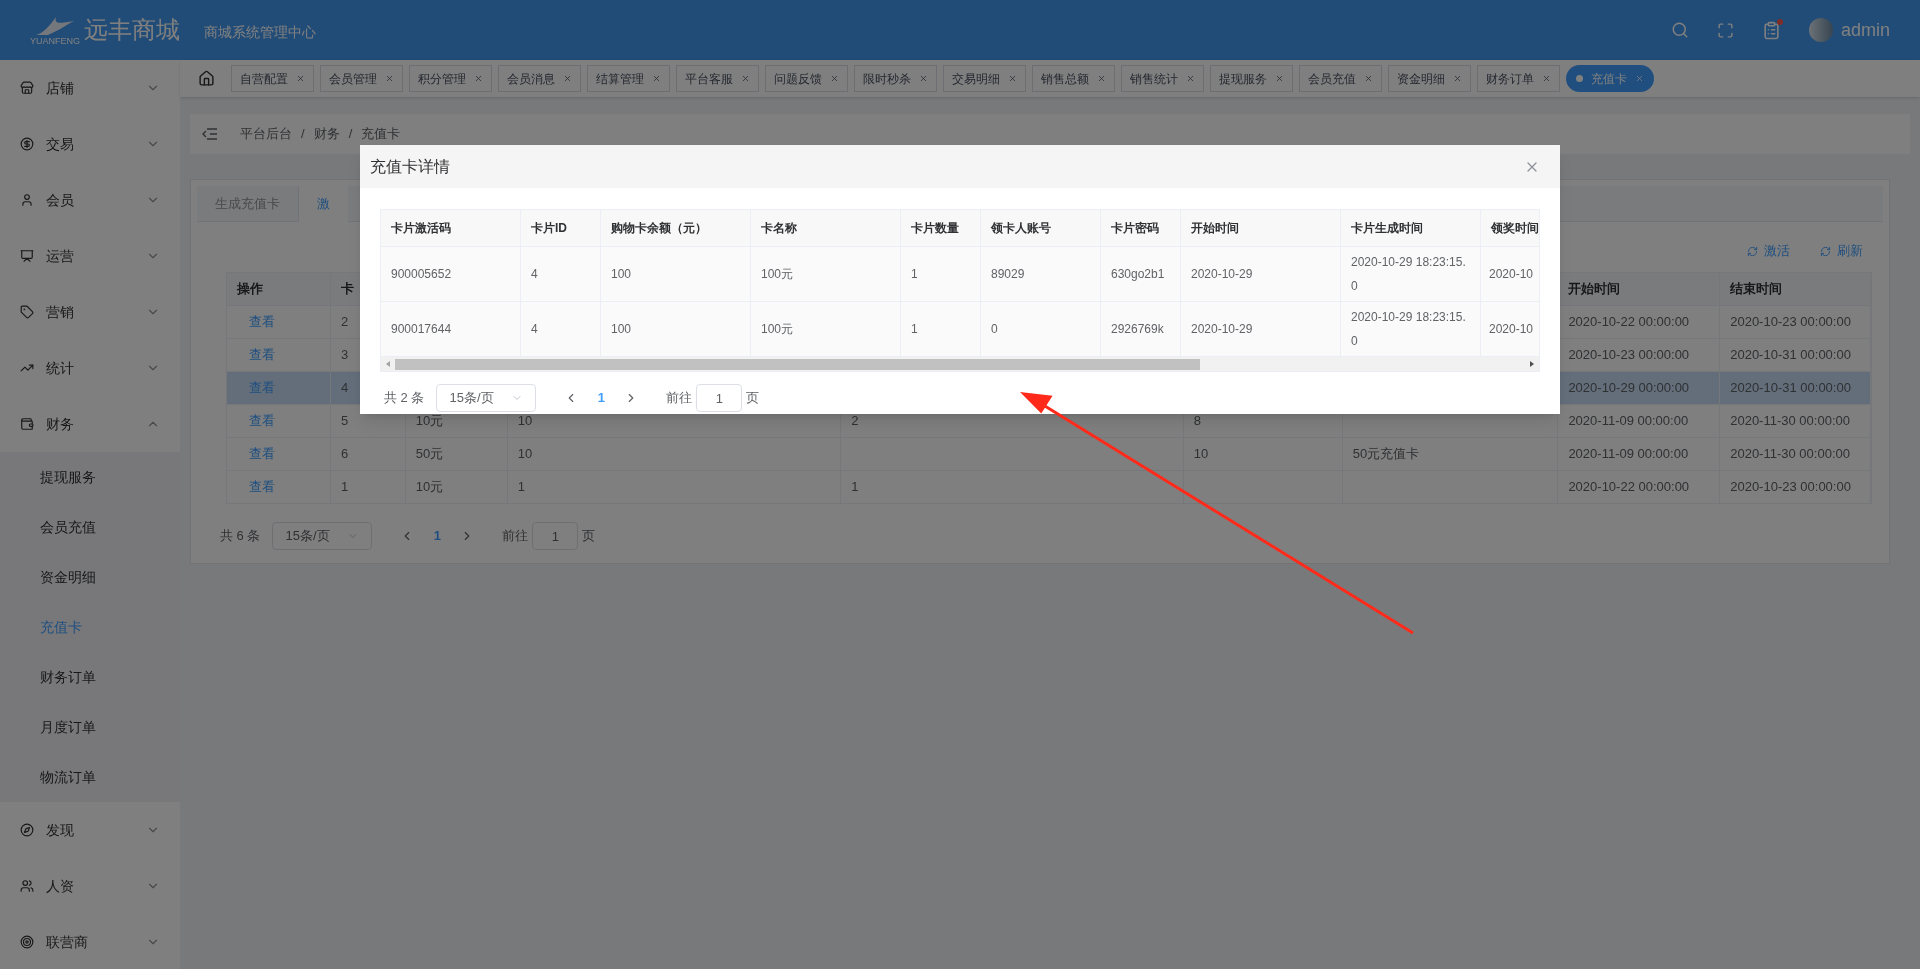  What do you see at coordinates (90, 727) in the screenshot?
I see `submenu-item: 月度订单` at bounding box center [90, 727].